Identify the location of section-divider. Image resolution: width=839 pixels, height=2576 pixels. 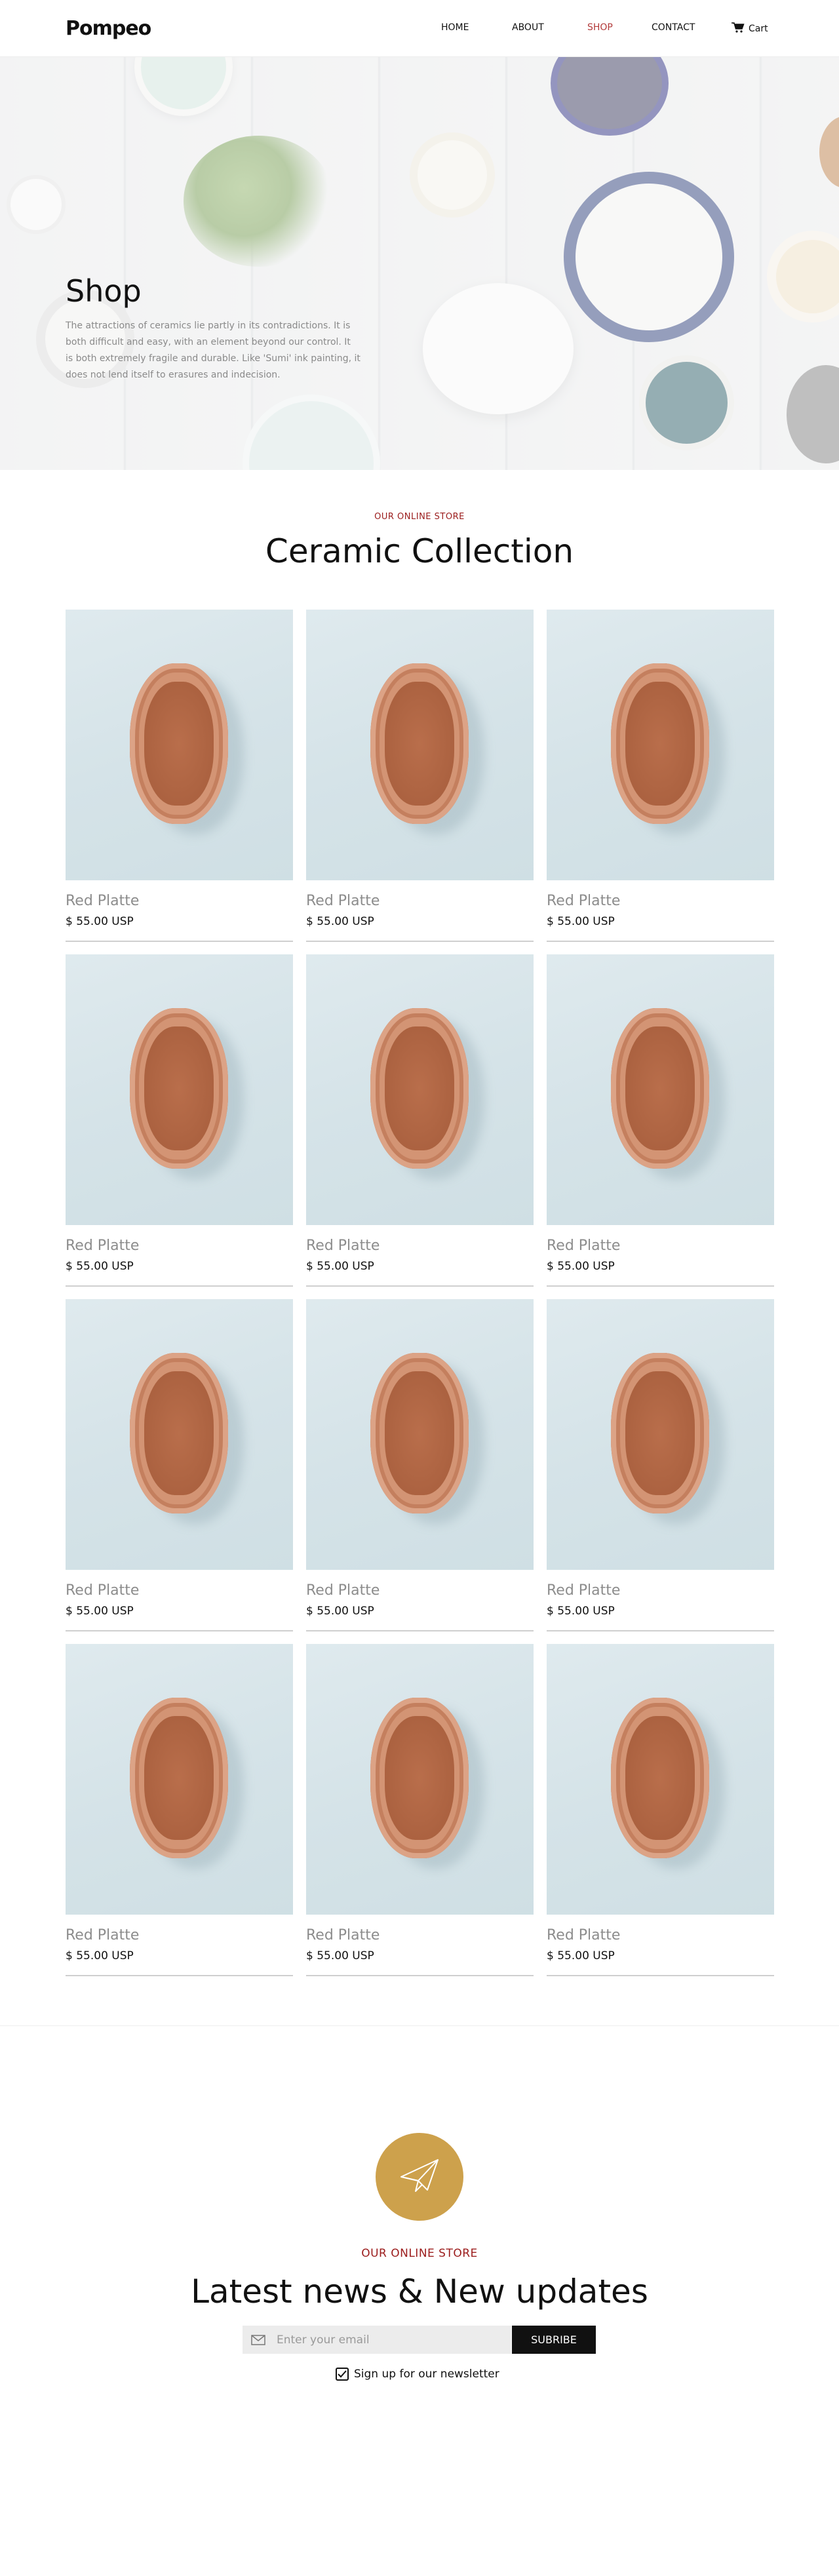
(419, 2025).